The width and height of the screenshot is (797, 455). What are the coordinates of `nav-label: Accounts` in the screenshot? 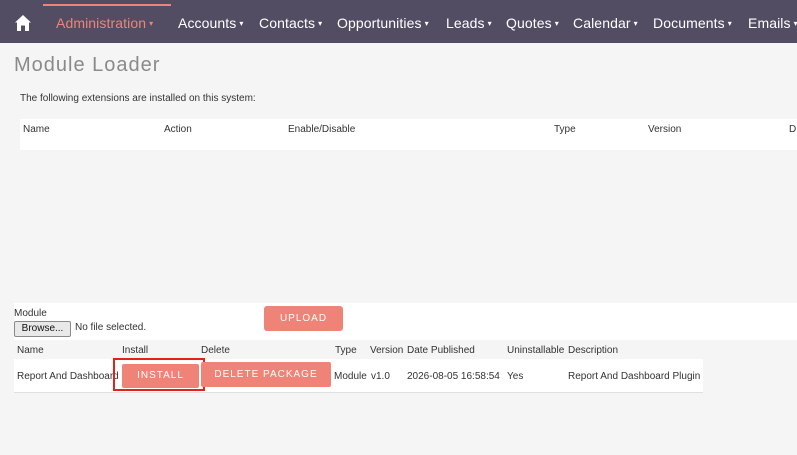 It's located at (207, 23).